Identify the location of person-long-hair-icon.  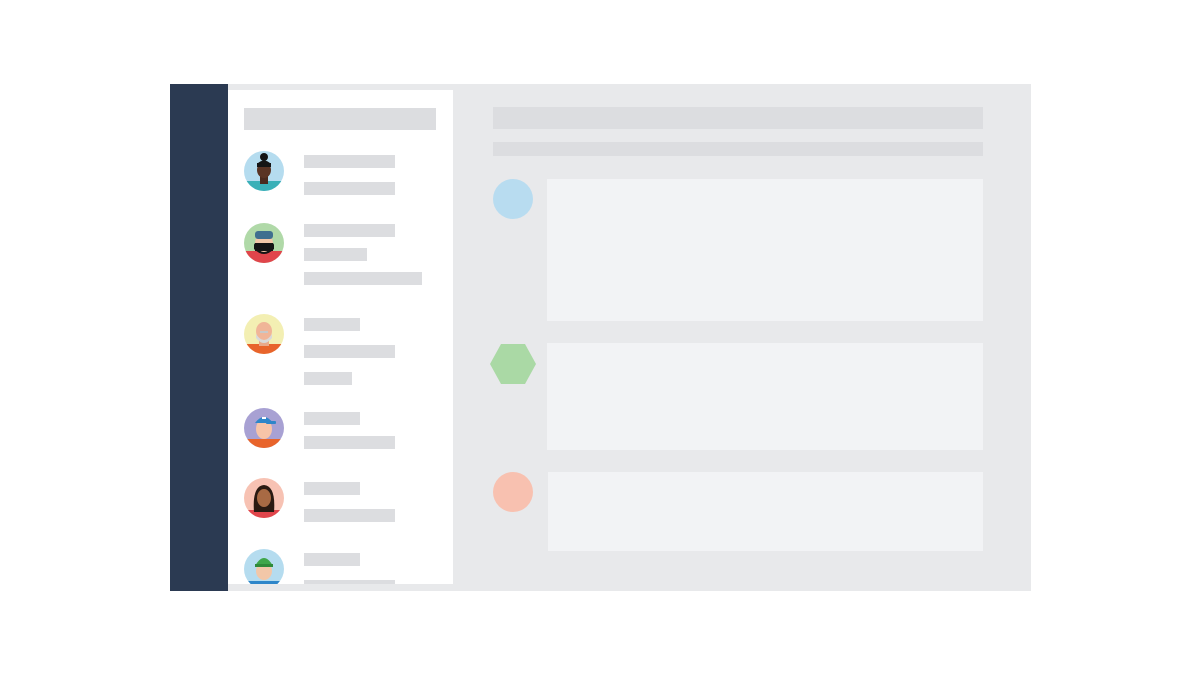
(264, 498).